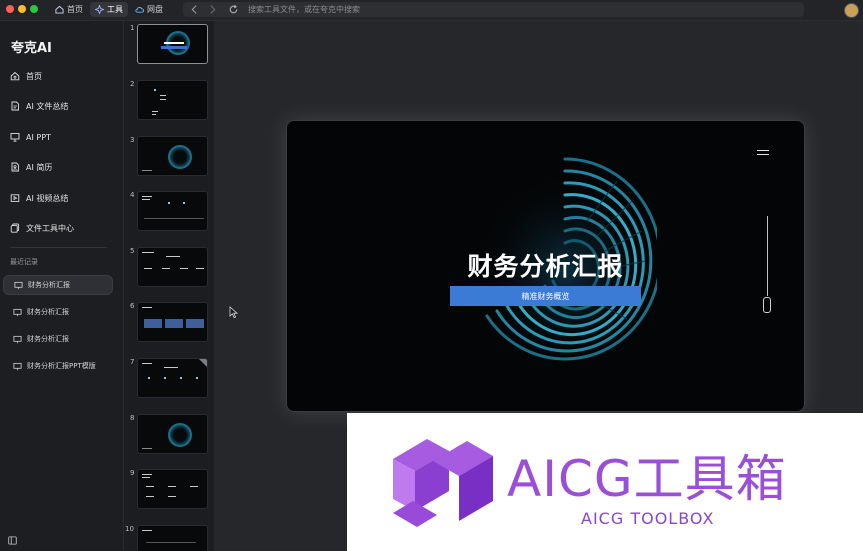 The image size is (863, 551). Describe the element at coordinates (493, 9) in the screenshot. I see `address-bar: 搜索工具文件，或在夸克中搜索` at that location.